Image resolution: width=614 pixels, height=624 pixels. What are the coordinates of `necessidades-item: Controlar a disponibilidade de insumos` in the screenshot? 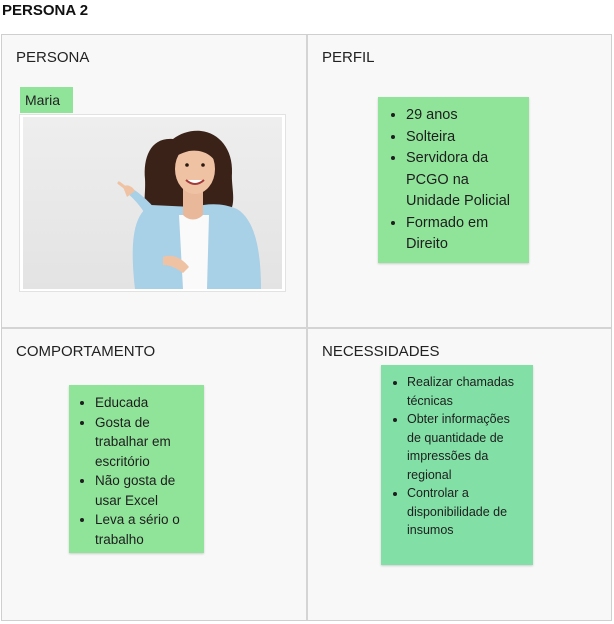 It's located at (467, 512).